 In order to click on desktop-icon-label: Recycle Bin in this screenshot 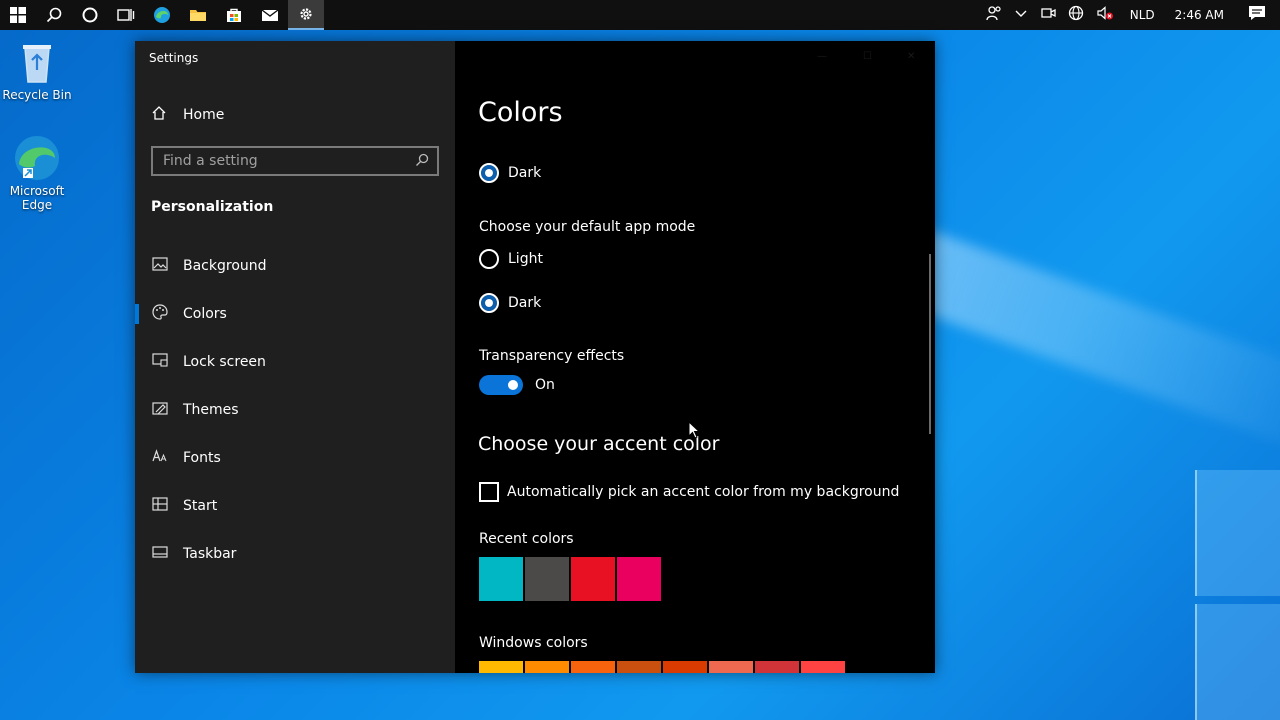, I will do `click(37, 95)`.